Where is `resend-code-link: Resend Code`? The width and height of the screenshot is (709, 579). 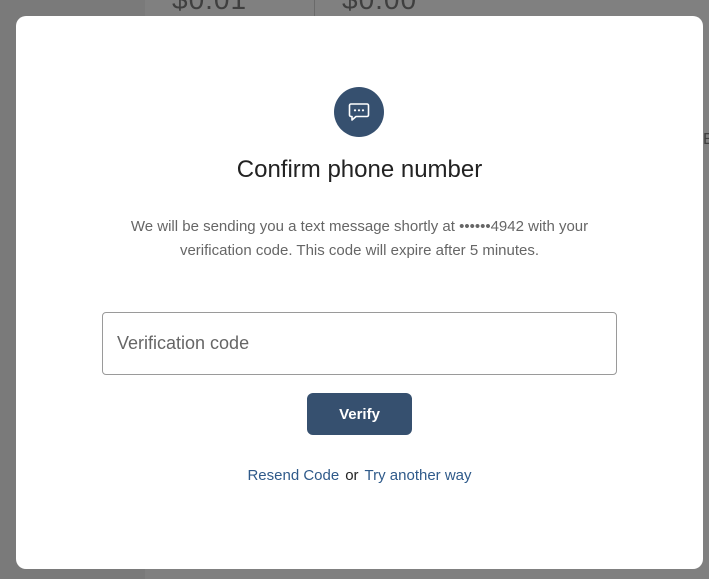 resend-code-link: Resend Code is located at coordinates (293, 475).